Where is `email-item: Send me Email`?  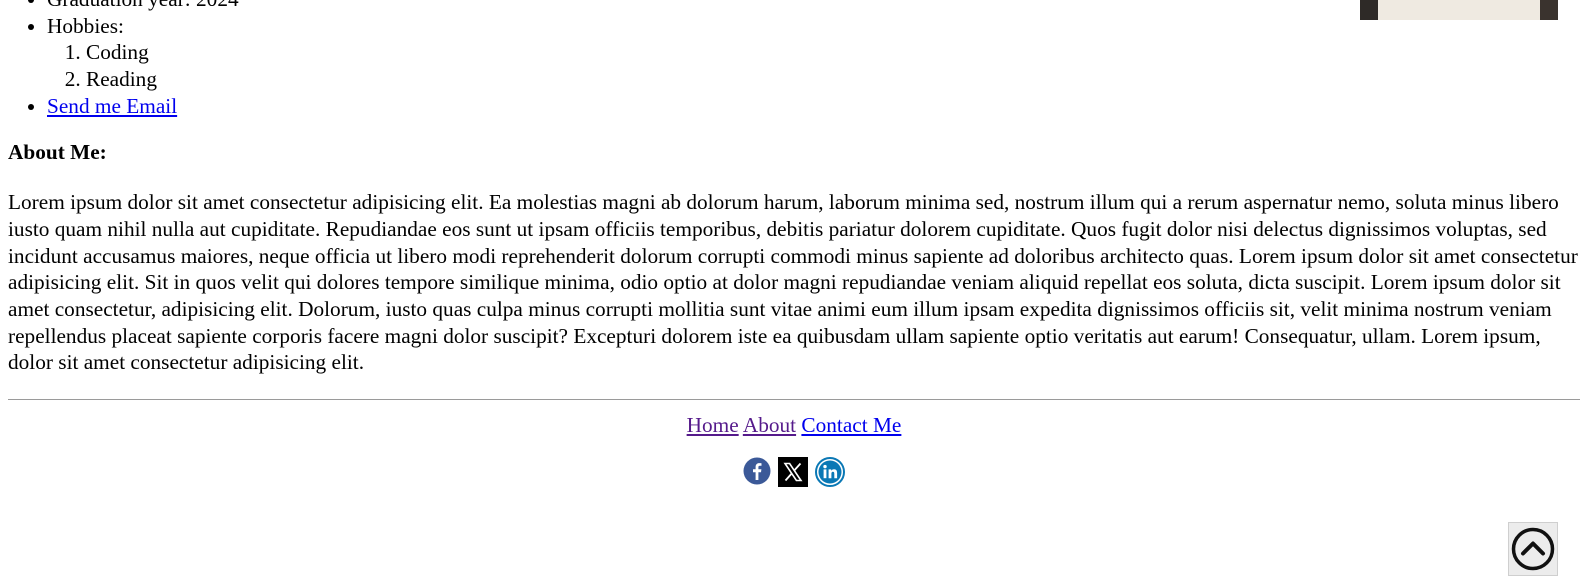
email-item: Send me Email is located at coordinates (813, 106).